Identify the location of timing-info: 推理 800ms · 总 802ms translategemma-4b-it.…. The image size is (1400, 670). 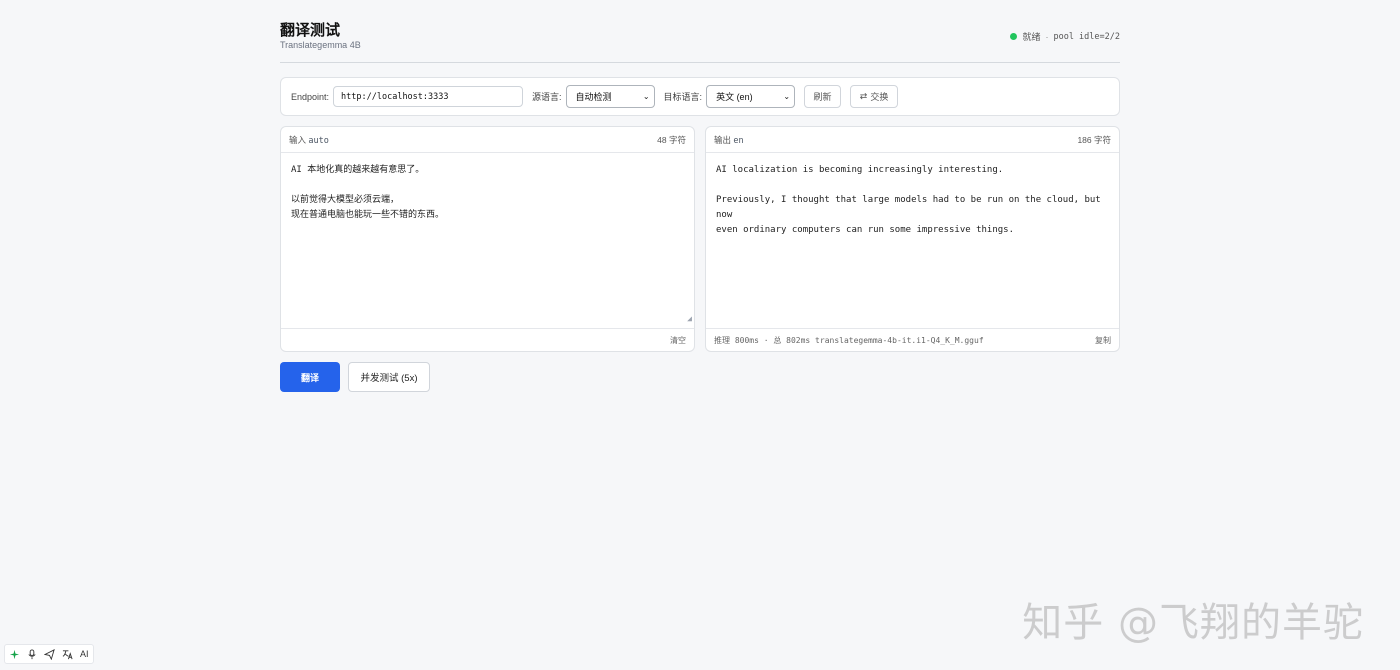
(849, 340).